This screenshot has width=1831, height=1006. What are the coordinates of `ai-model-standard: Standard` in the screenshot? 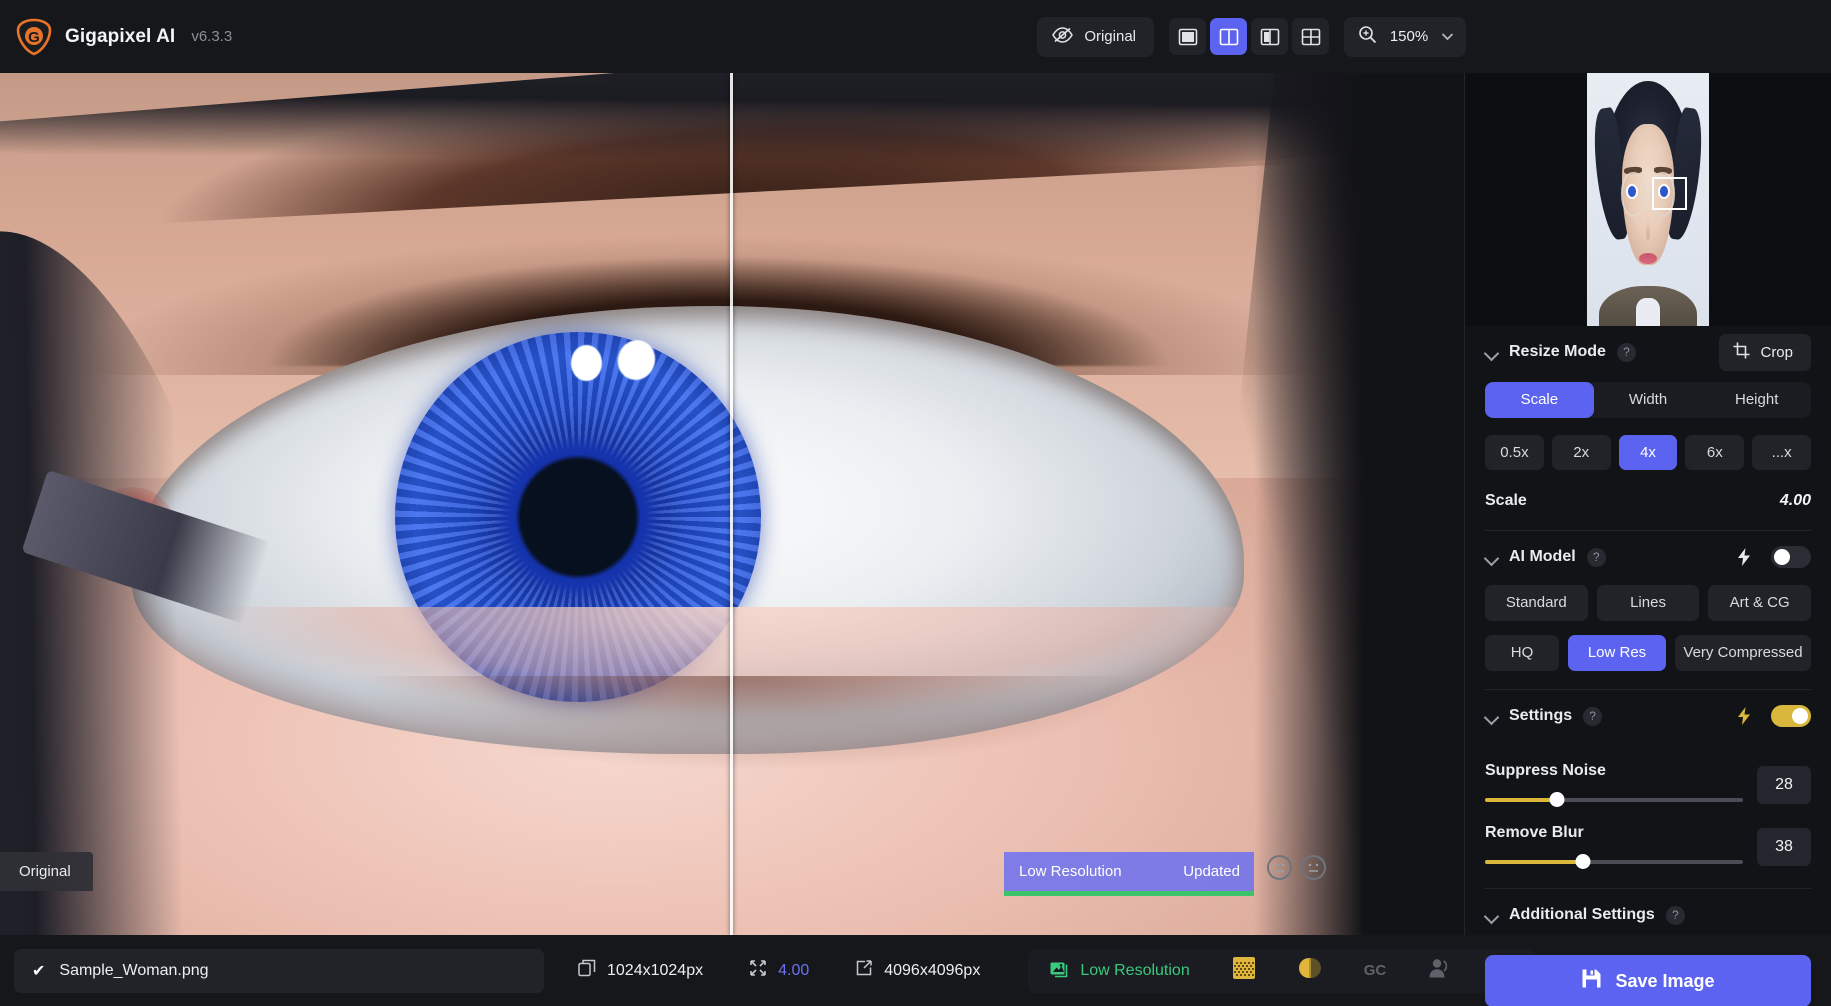 It's located at (1536, 603).